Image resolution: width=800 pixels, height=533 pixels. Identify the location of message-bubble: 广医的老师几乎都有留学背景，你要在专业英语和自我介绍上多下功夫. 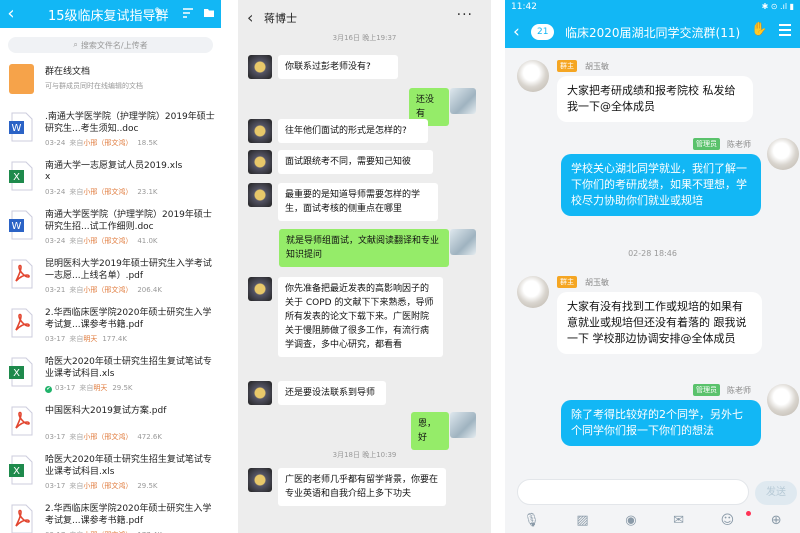
(362, 487).